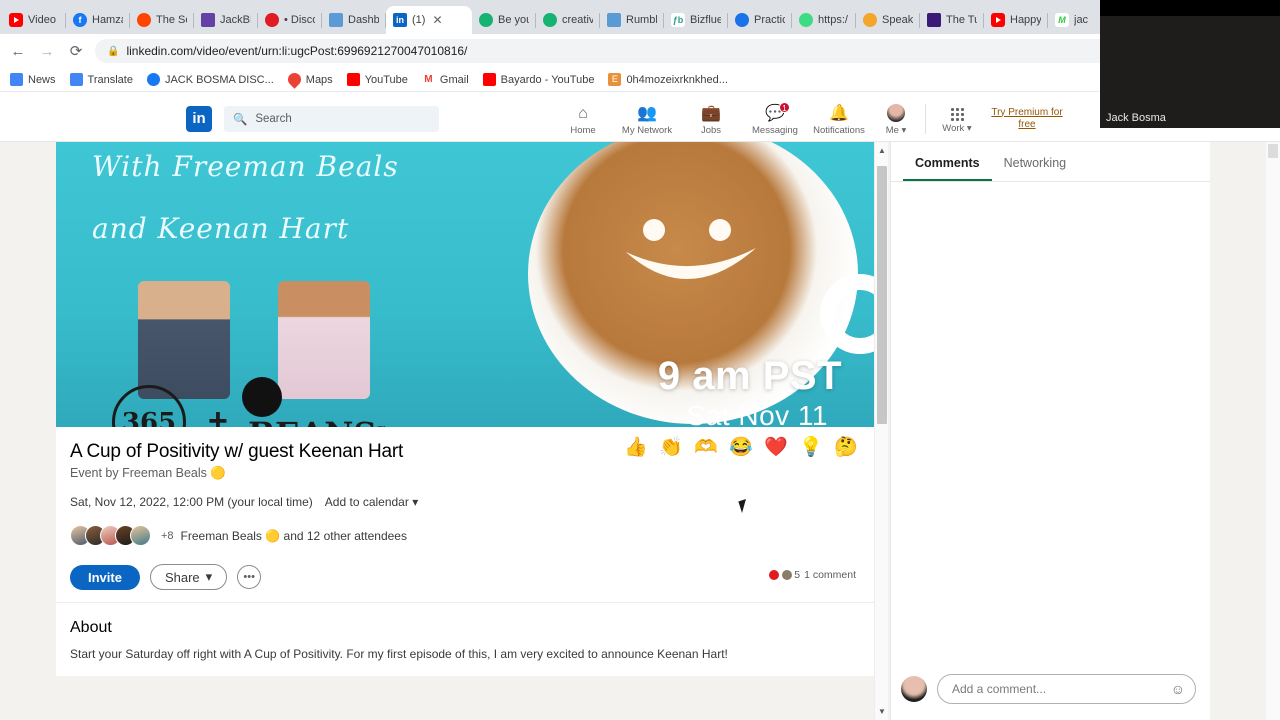 The image size is (1280, 720). Describe the element at coordinates (445, 79) in the screenshot. I see `bookmark-item: M Gmail` at that location.